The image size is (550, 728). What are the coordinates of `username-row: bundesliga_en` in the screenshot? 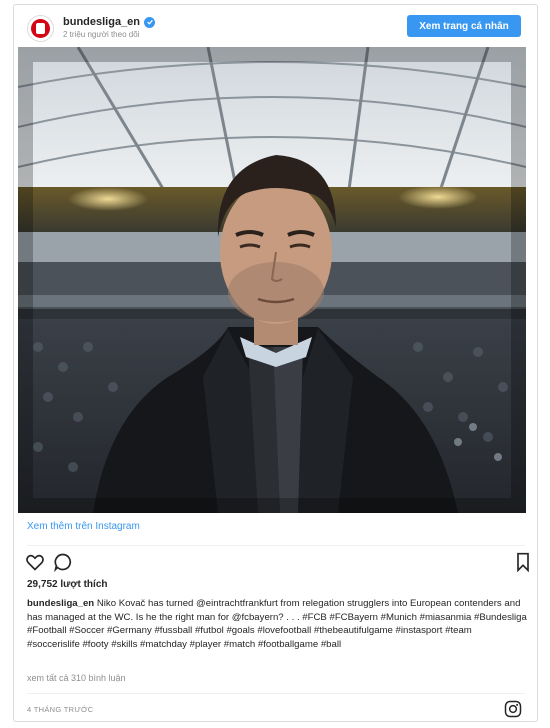 It's located at (109, 22).